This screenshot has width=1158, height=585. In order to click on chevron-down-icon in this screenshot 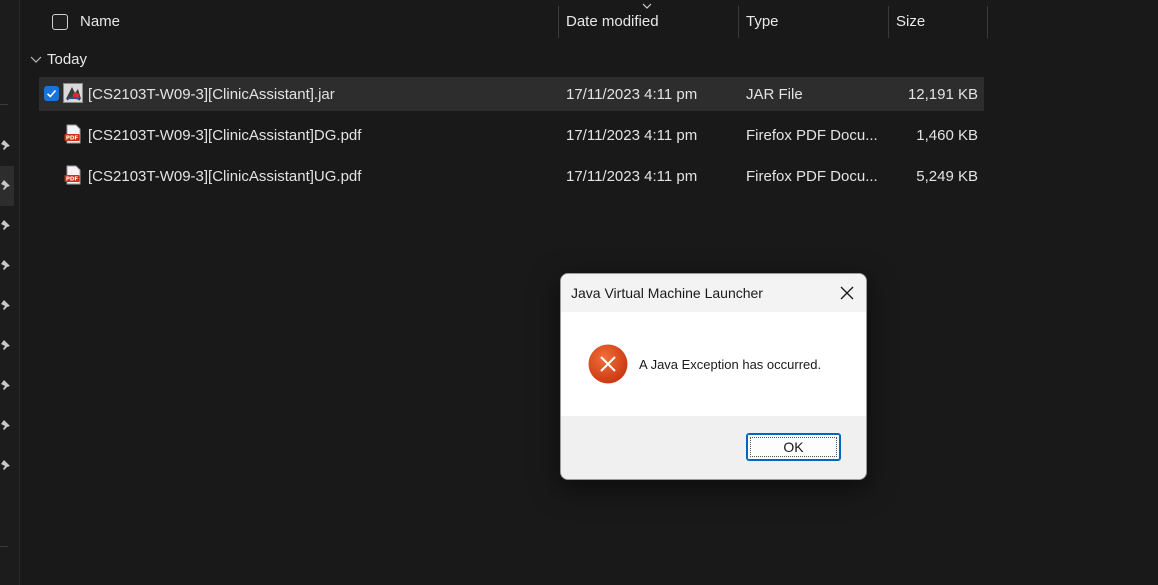, I will do `click(36, 60)`.